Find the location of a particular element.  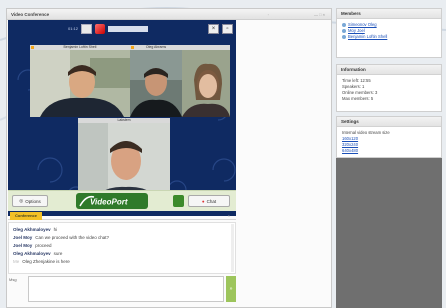

stream-size-link: 640x480 is located at coordinates (389, 151).